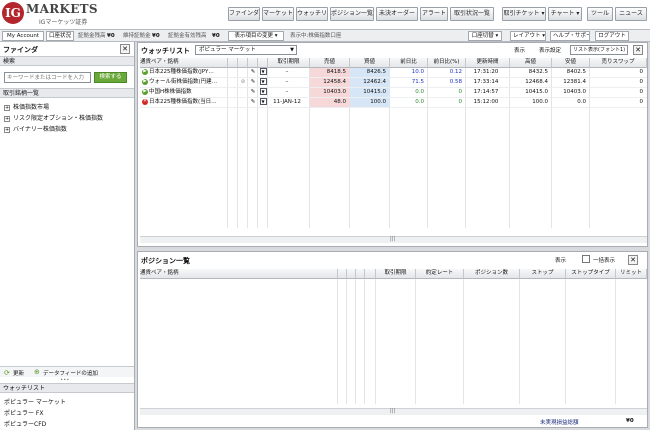  What do you see at coordinates (472, 14) in the screenshot?
I see `nav-history-button: 取引状況一覧` at bounding box center [472, 14].